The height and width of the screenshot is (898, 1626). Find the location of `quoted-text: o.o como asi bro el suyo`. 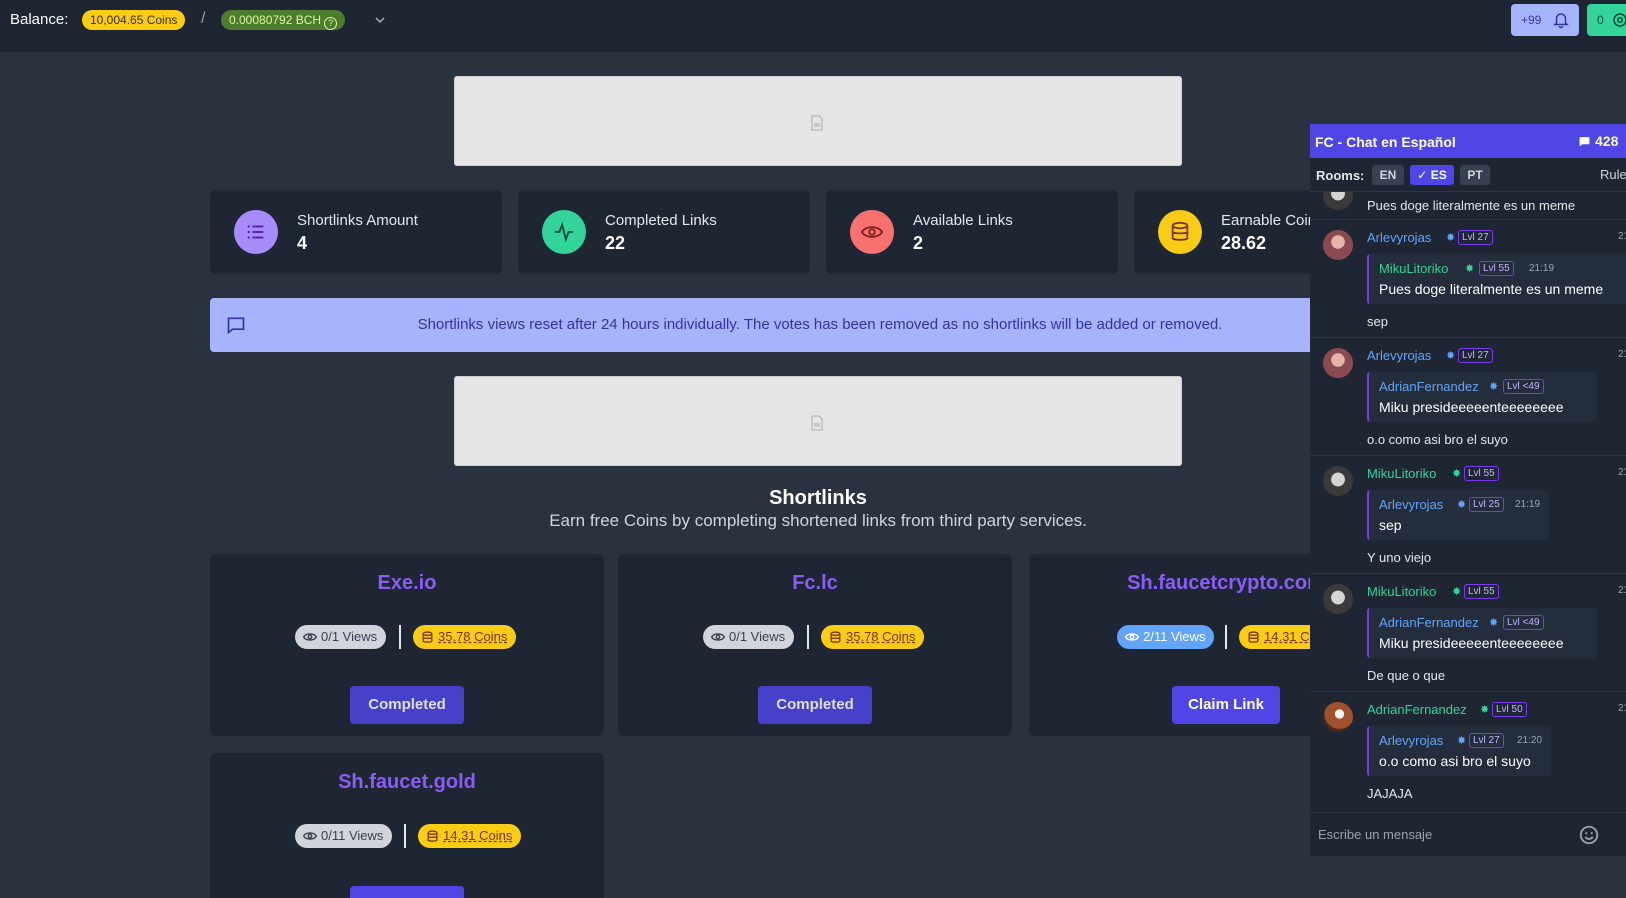

quoted-text: o.o como asi bro el suyo is located at coordinates (1455, 761).